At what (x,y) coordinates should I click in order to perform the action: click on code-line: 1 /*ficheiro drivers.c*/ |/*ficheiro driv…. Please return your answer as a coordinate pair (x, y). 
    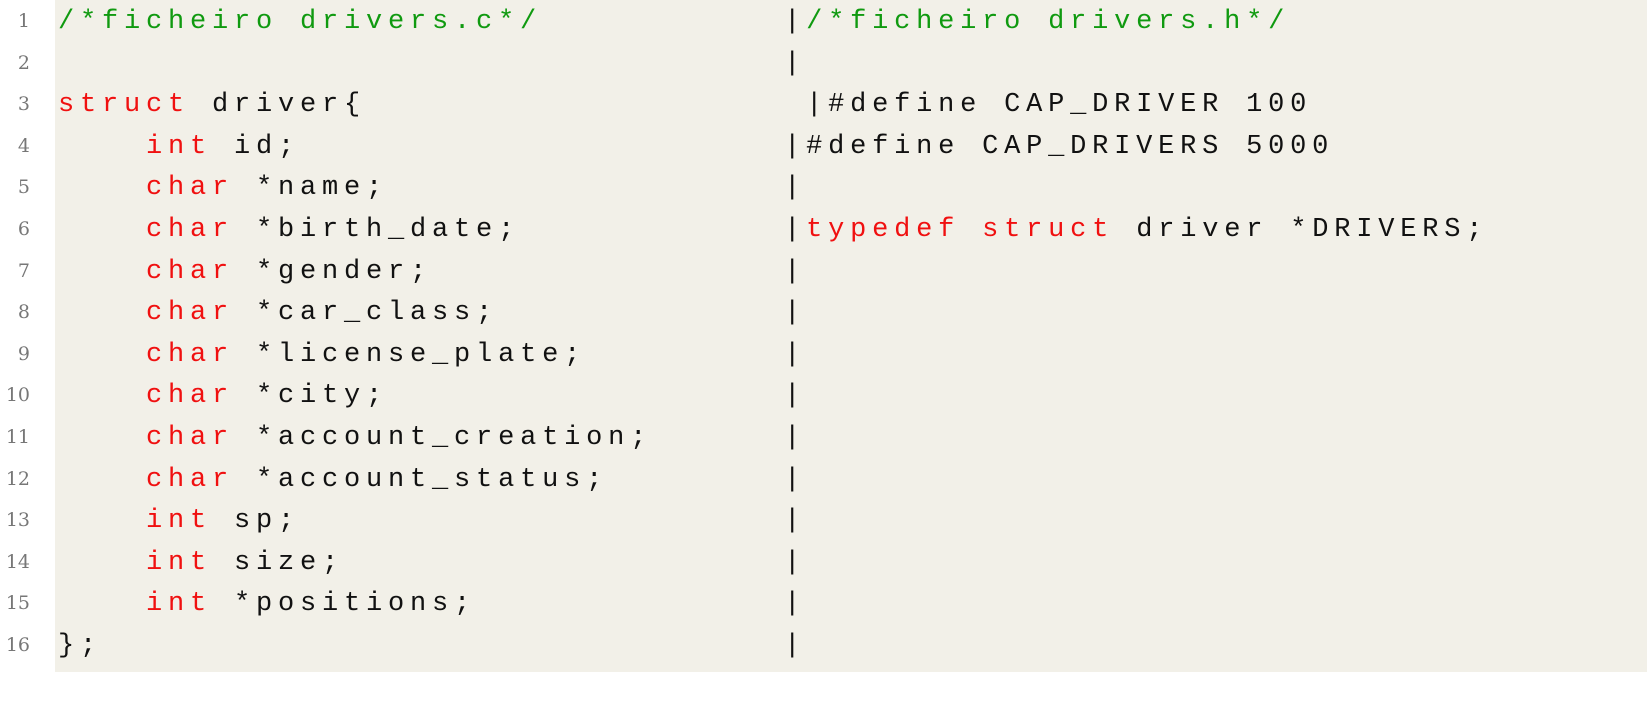
    Looking at the image, I should click on (832, 21).